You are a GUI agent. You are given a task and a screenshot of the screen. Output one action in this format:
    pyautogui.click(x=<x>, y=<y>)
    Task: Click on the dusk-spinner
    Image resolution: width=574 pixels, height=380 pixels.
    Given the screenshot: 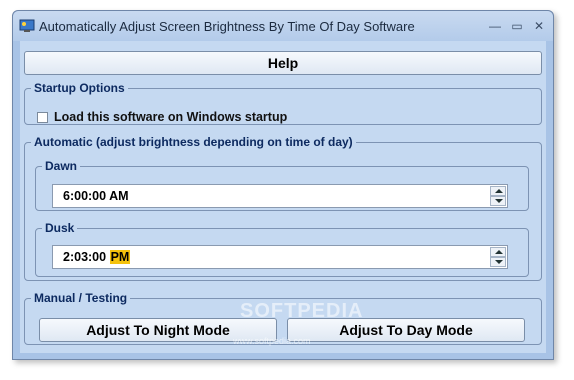 What is the action you would take?
    pyautogui.click(x=498, y=257)
    